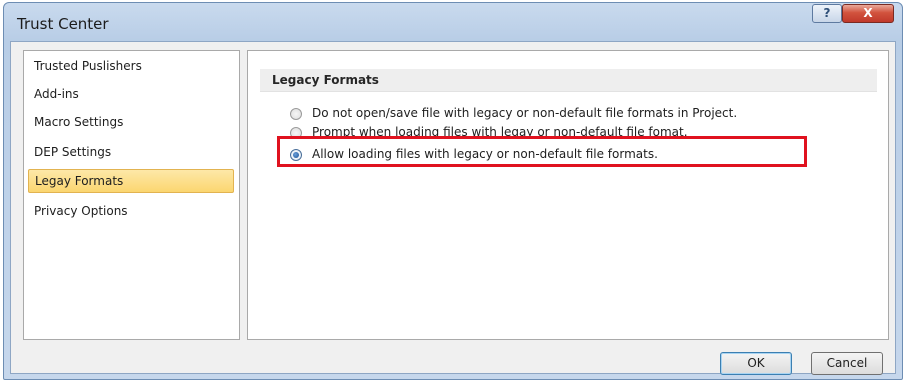 This screenshot has width=906, height=383. Describe the element at coordinates (131, 211) in the screenshot. I see `sidebar-item-privacy-options: Privacy Options` at that location.